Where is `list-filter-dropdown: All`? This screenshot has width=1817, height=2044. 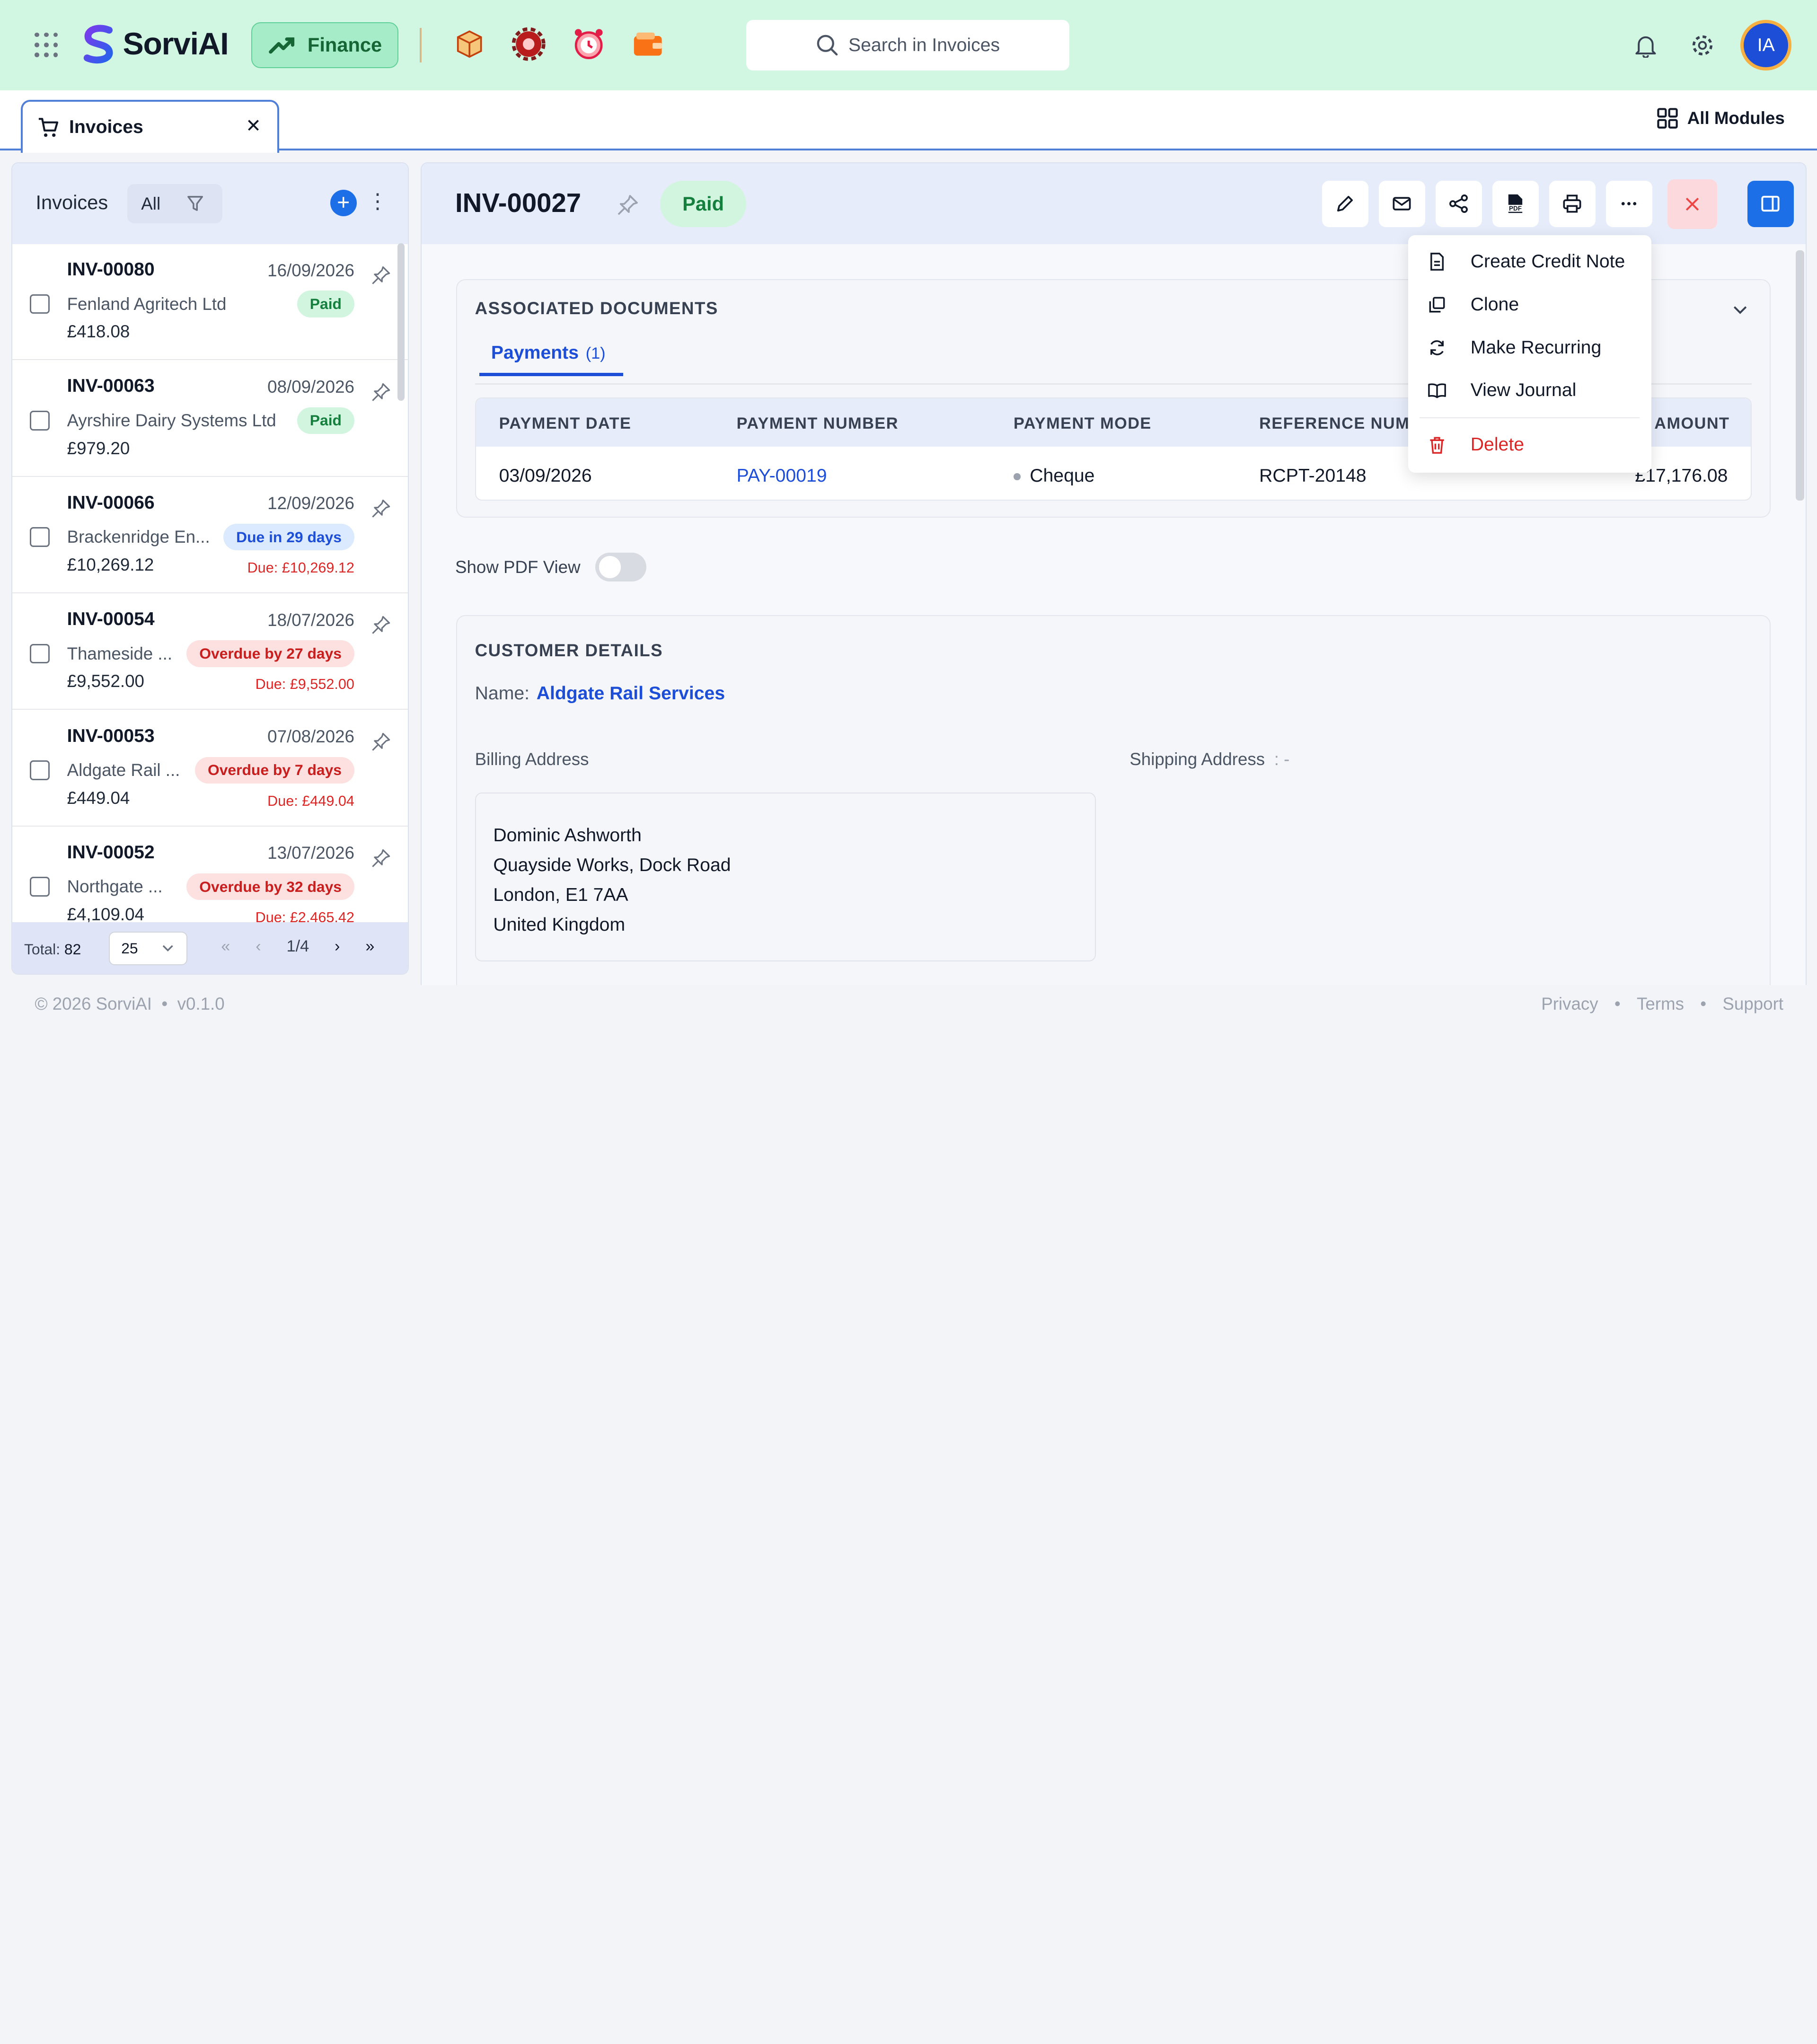 list-filter-dropdown: All is located at coordinates (174, 204).